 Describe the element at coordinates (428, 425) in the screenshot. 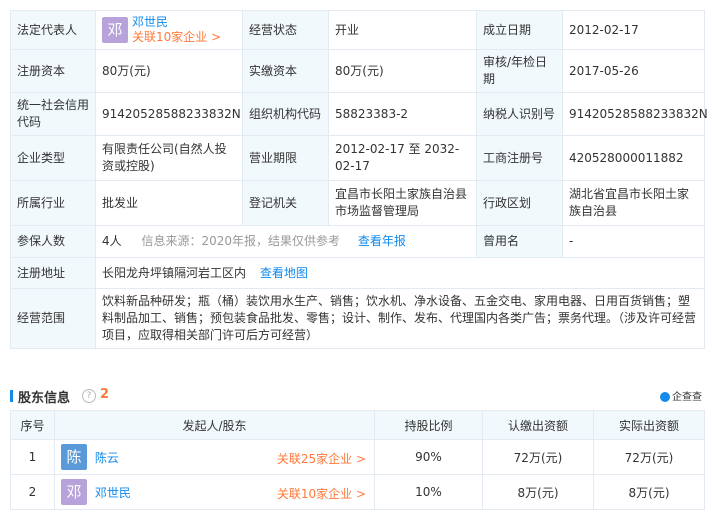

I see `col-header-ratio: 持股比例` at that location.